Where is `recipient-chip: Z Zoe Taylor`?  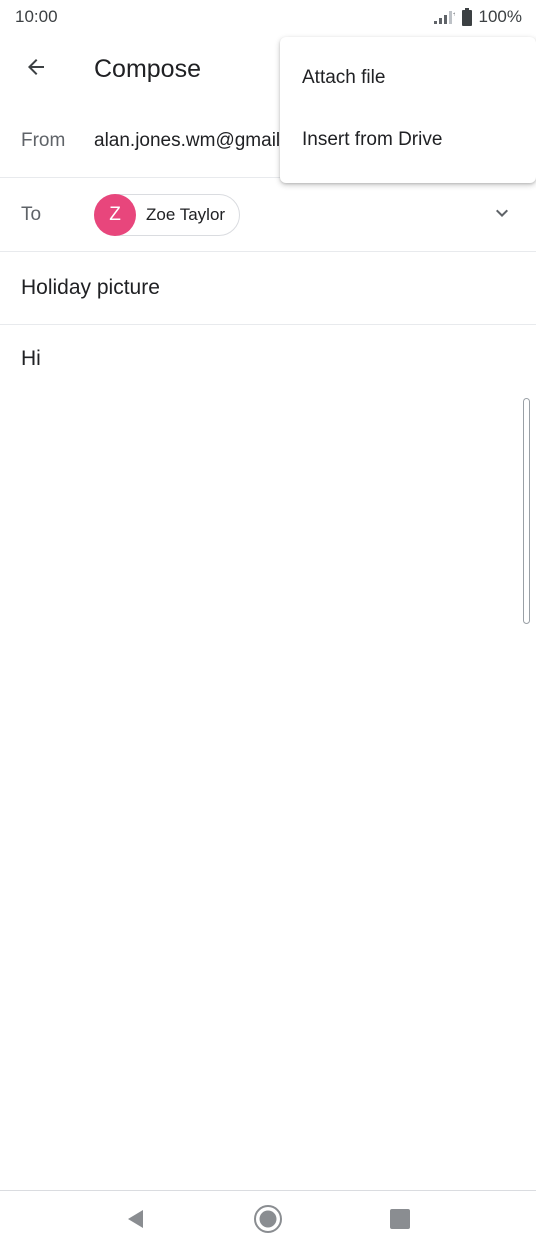 recipient-chip: Z Zoe Taylor is located at coordinates (167, 214).